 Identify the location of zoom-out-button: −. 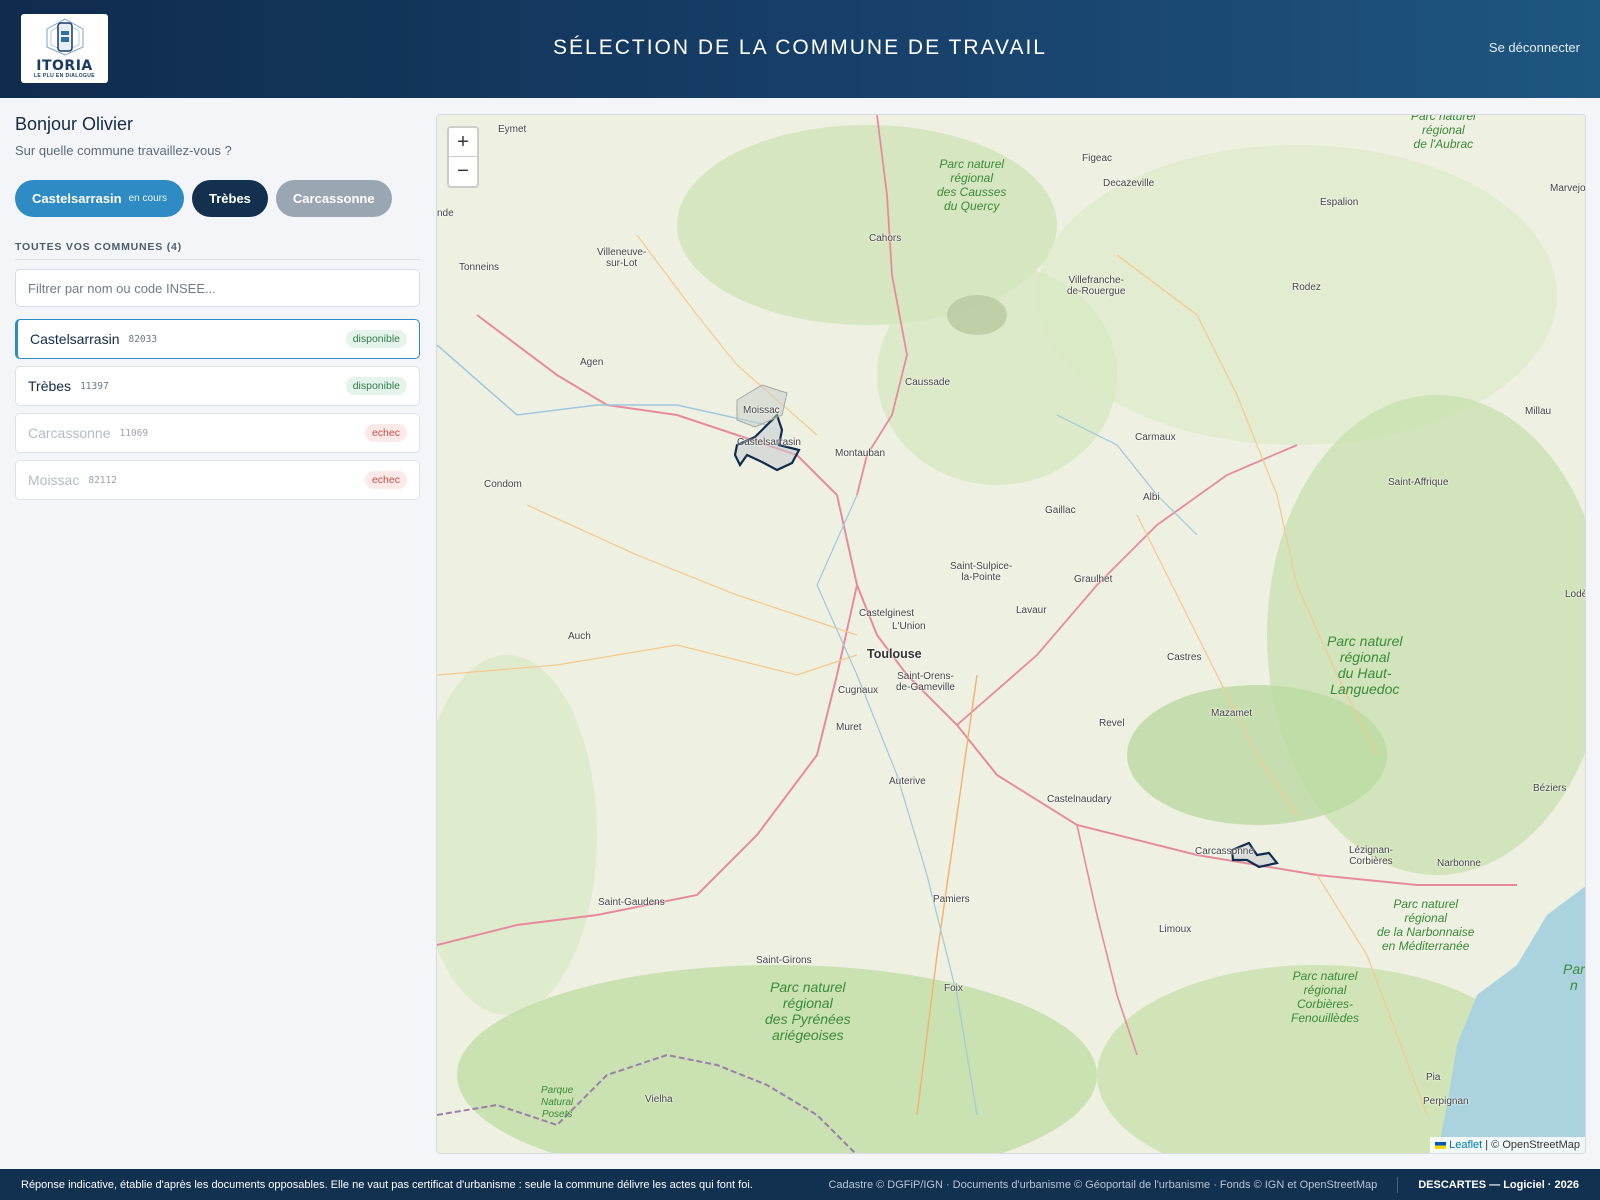
(463, 171).